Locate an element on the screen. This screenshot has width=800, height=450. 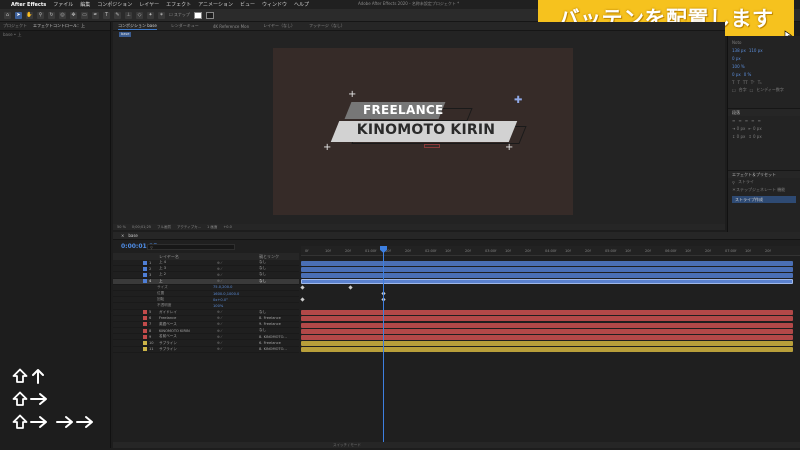
stroke-swatch is located at coordinates (209, 15).